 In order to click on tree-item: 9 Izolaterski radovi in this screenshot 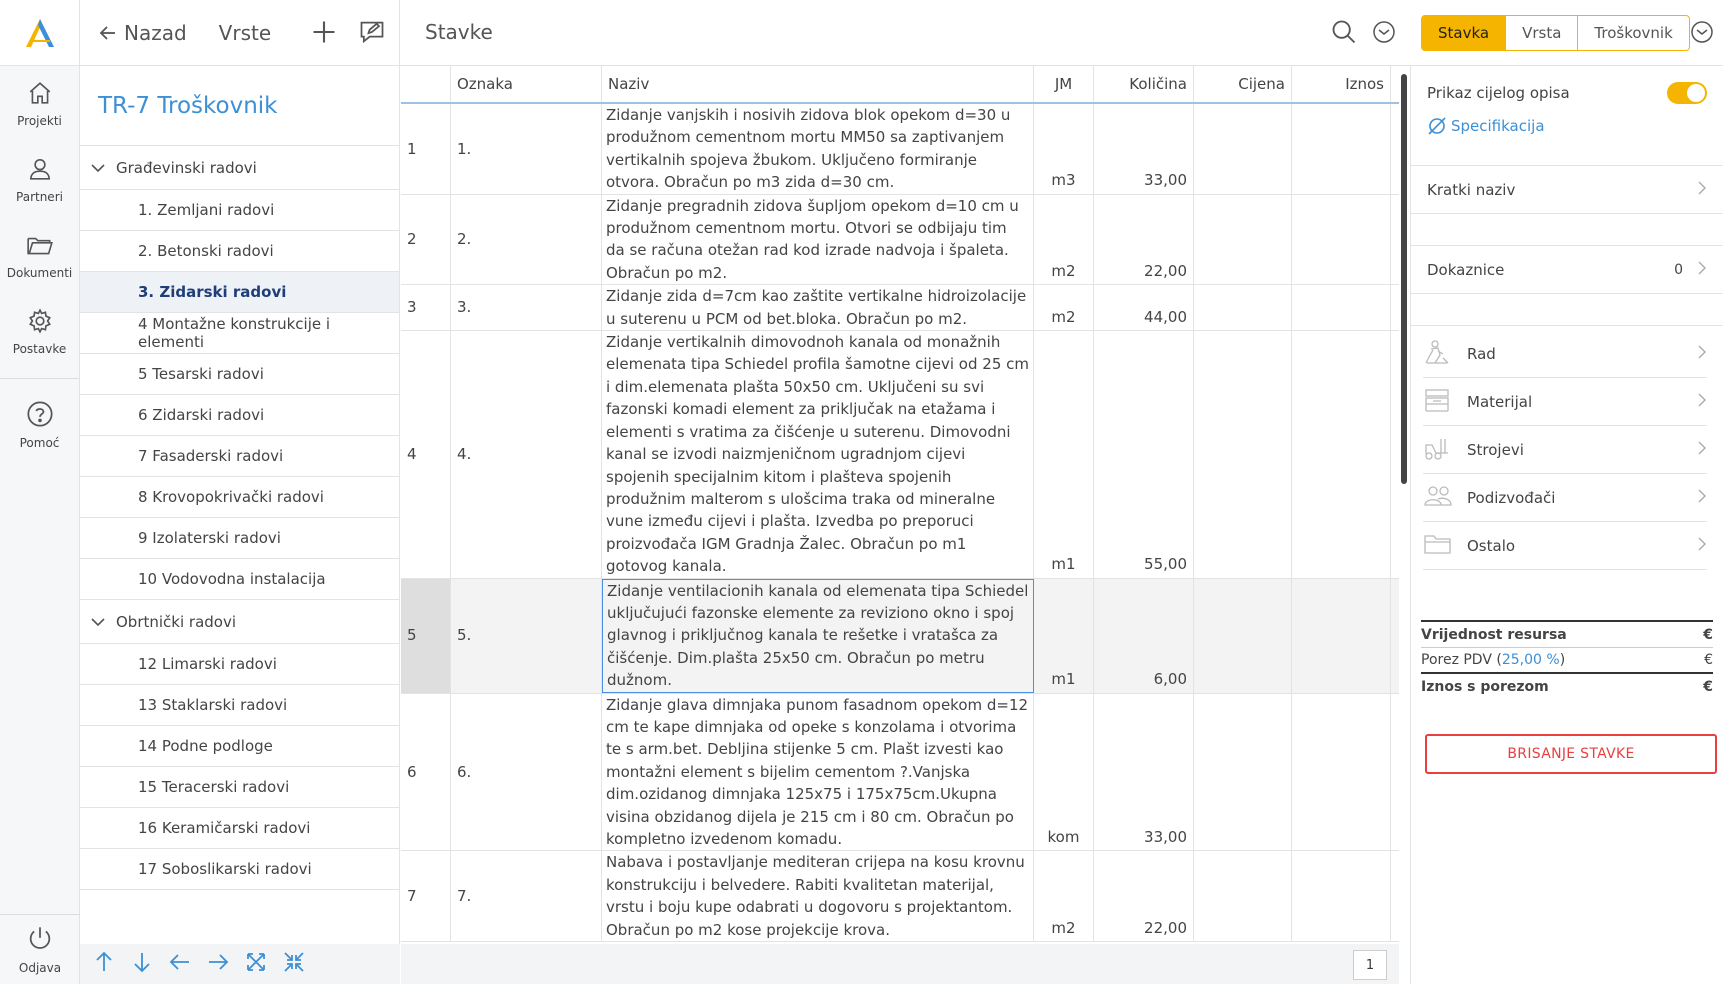, I will do `click(239, 538)`.